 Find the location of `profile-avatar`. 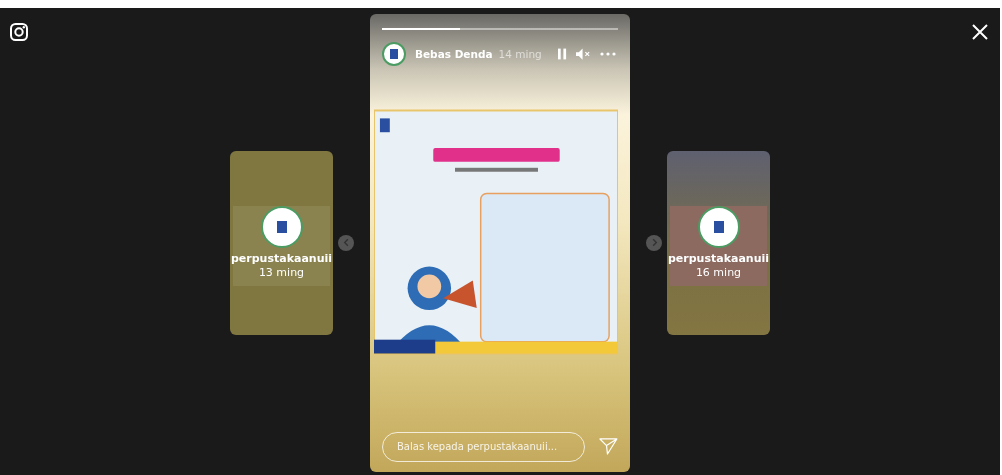

profile-avatar is located at coordinates (394, 53).